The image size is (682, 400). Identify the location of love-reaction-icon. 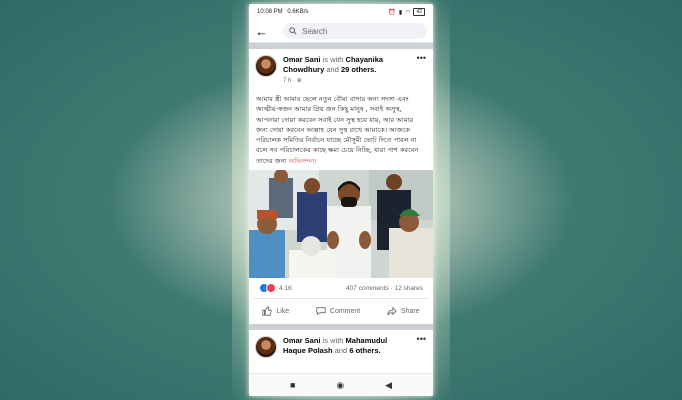
(271, 288).